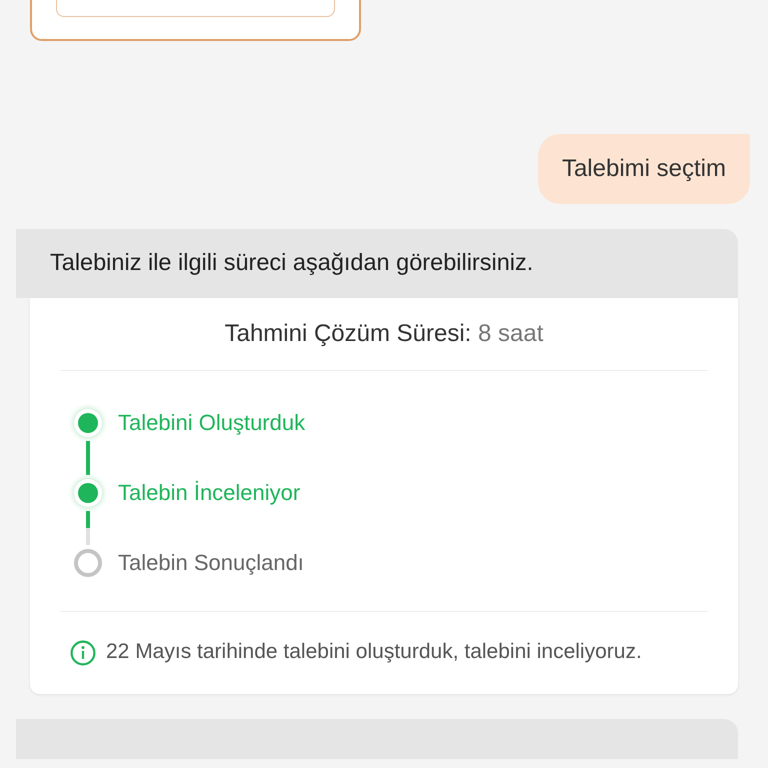 This screenshot has width=768, height=768. I want to click on info-icon, so click(83, 653).